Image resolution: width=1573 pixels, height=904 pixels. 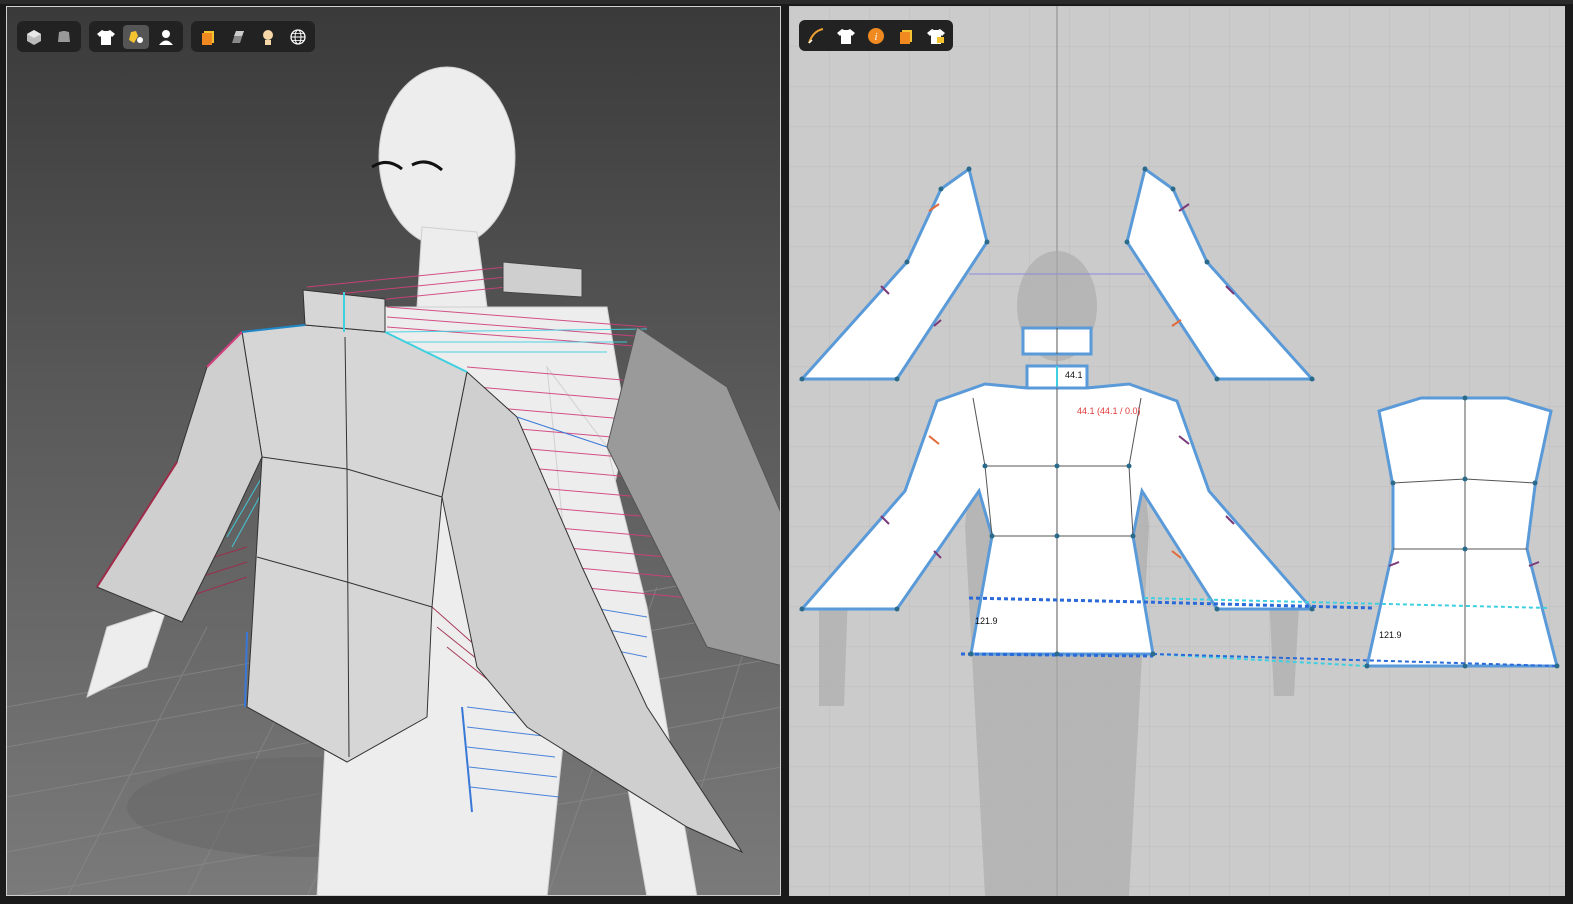 What do you see at coordinates (64, 37) in the screenshot?
I see `garment-cube-icon` at bounding box center [64, 37].